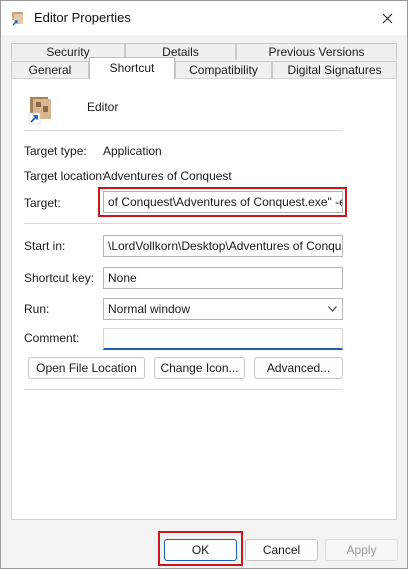 Image resolution: width=408 pixels, height=569 pixels. Describe the element at coordinates (204, 18) in the screenshot. I see `title-bar: Editor Properties` at that location.